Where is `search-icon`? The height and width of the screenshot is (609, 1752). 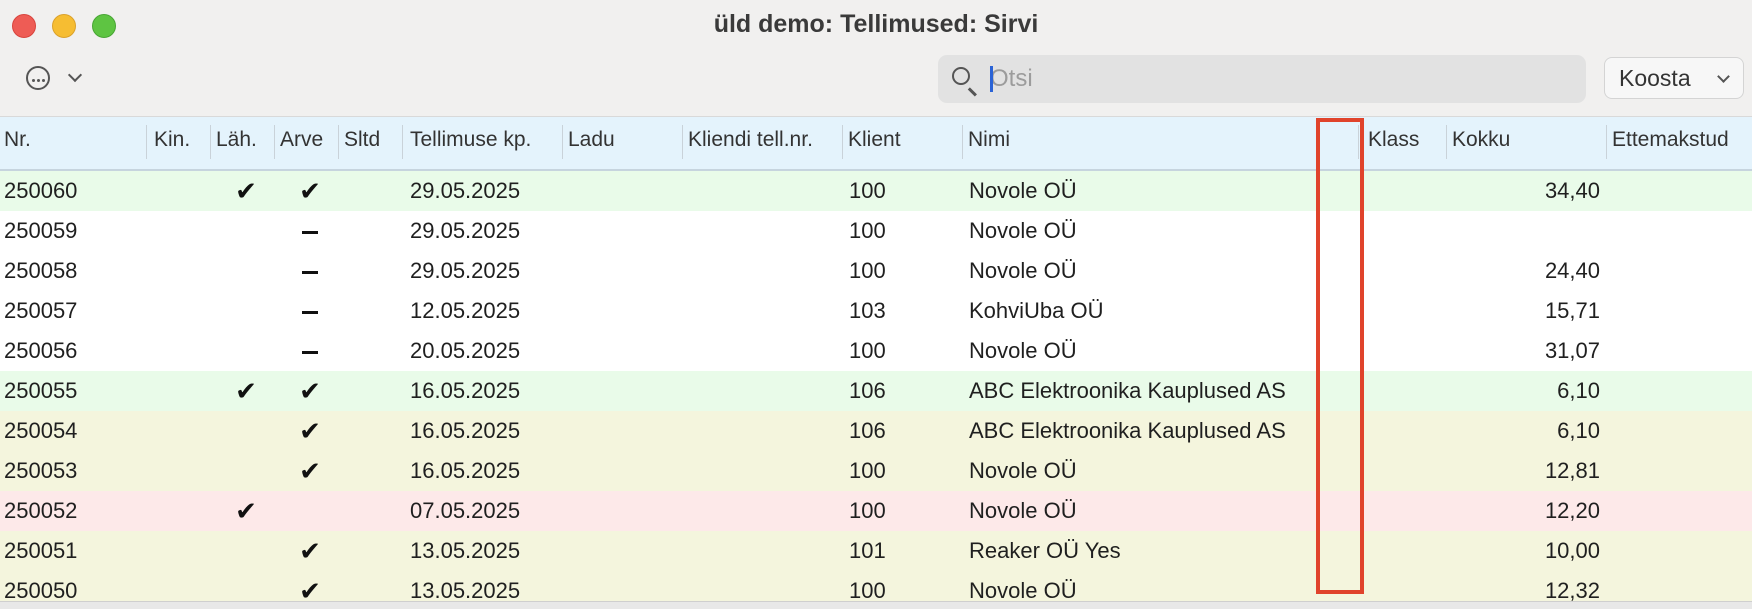 search-icon is located at coordinates (961, 76).